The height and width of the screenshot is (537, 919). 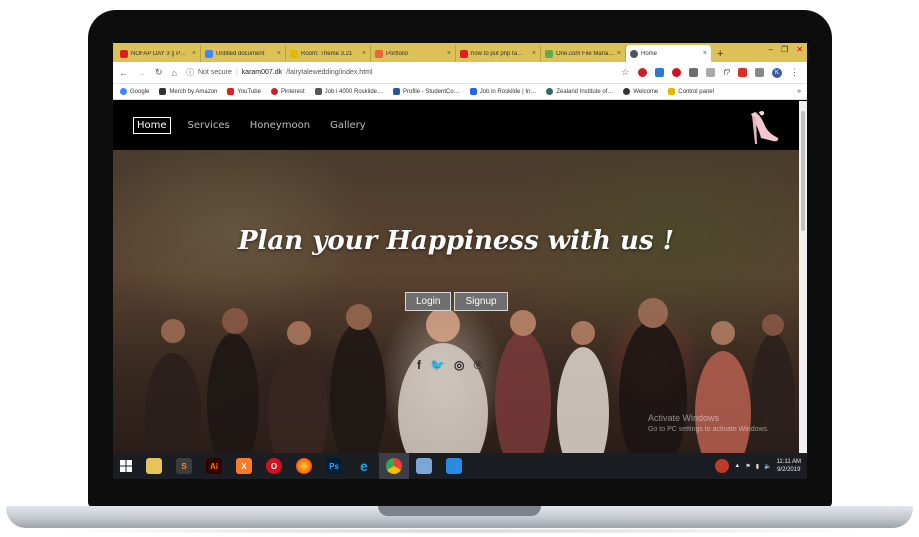 I want to click on close-window-button: ✕, so click(x=799, y=49).